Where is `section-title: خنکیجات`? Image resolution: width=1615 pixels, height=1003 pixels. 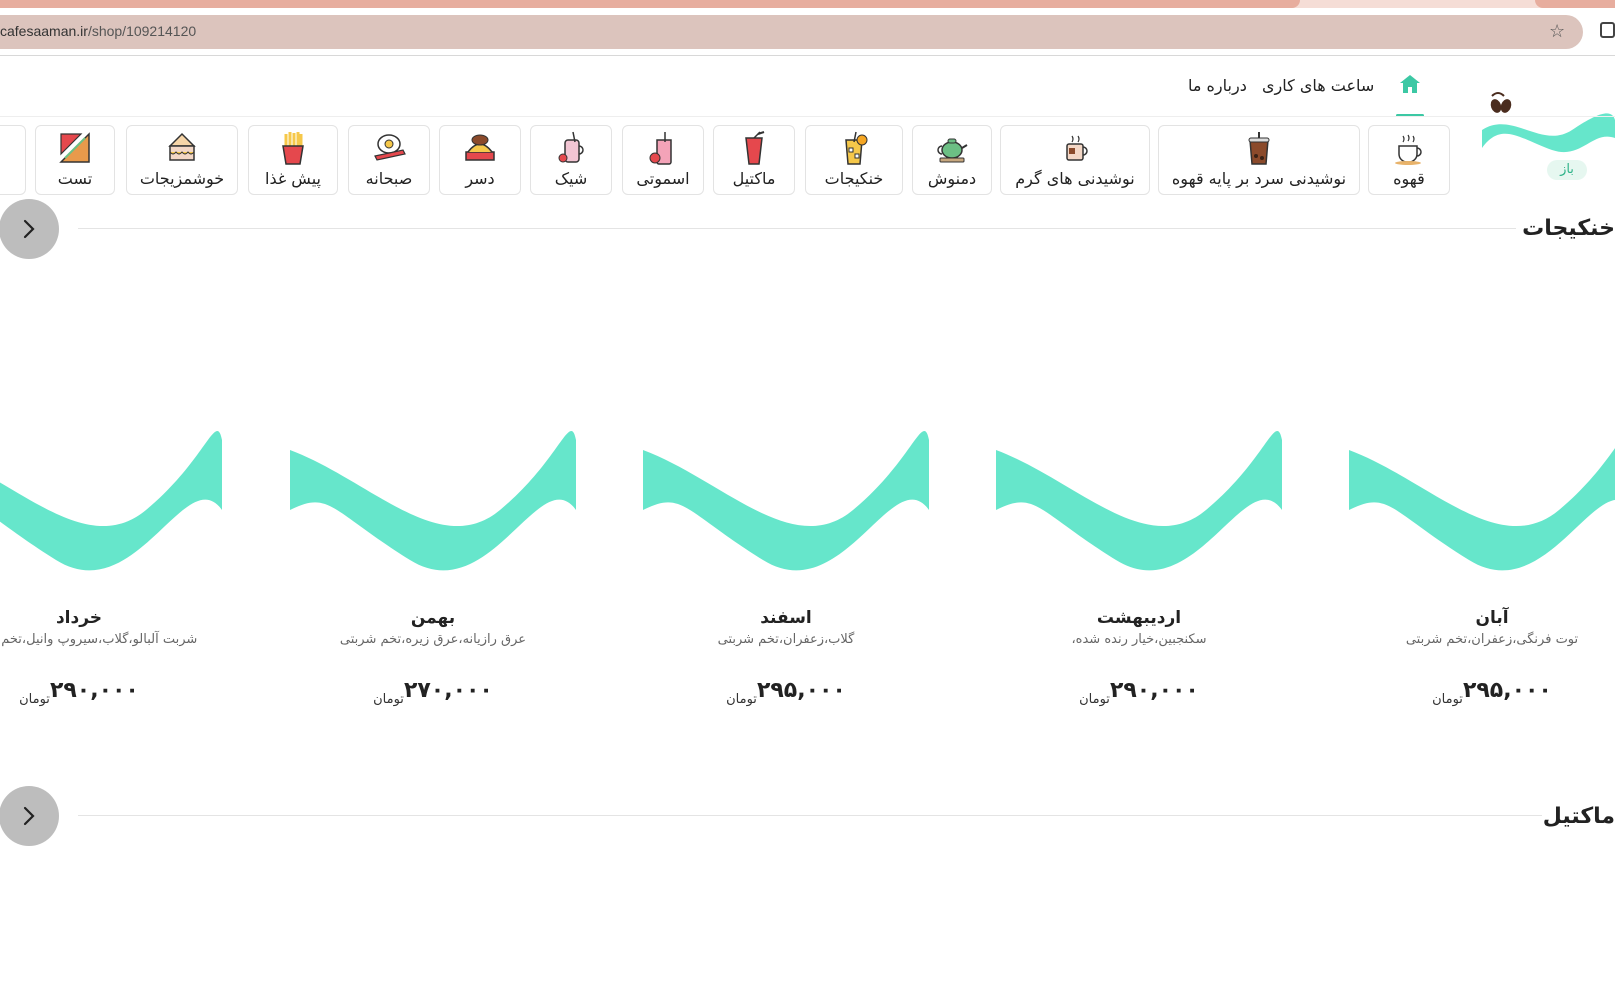 section-title: خنکیجات is located at coordinates (1568, 228).